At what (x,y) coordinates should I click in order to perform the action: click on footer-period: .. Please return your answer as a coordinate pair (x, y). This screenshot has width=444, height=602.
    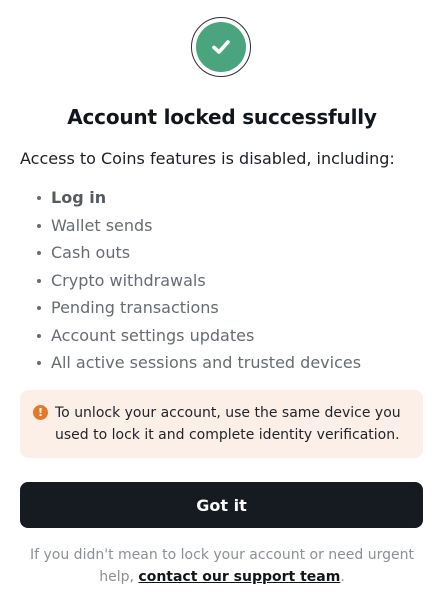
    Looking at the image, I should click on (342, 577).